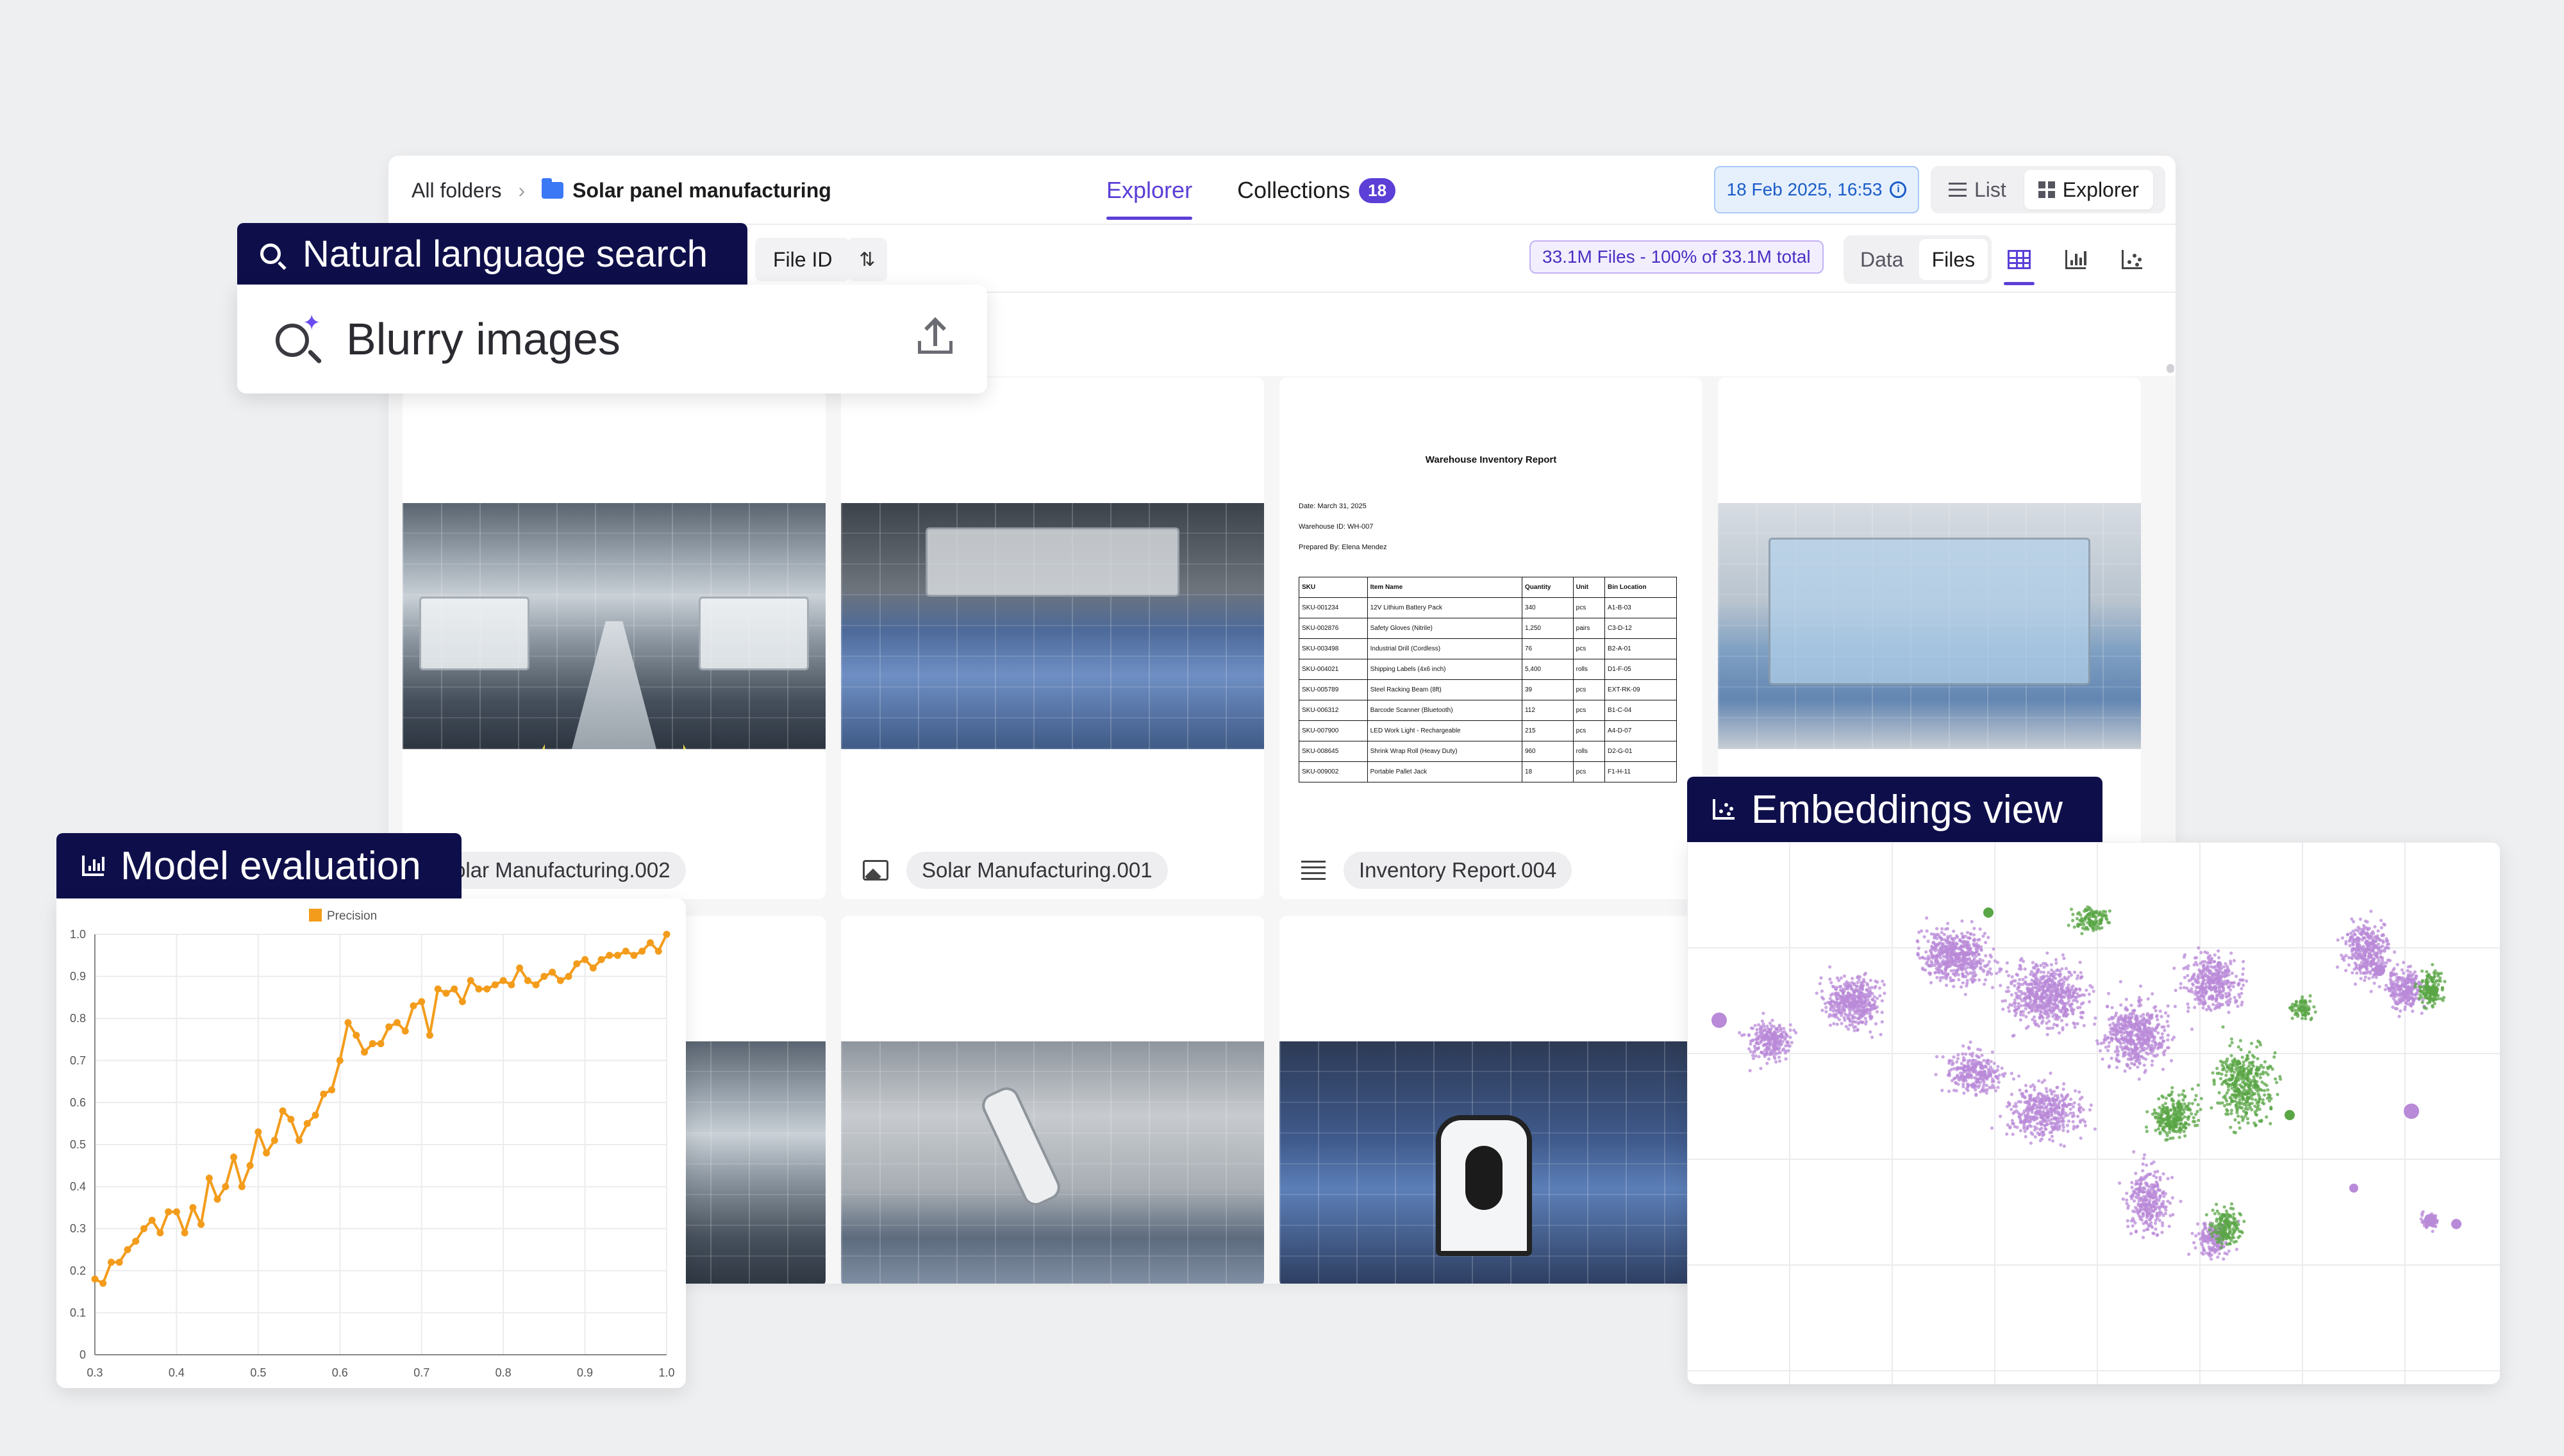 The image size is (2564, 1456). I want to click on natural-language-search-input, so click(602, 339).